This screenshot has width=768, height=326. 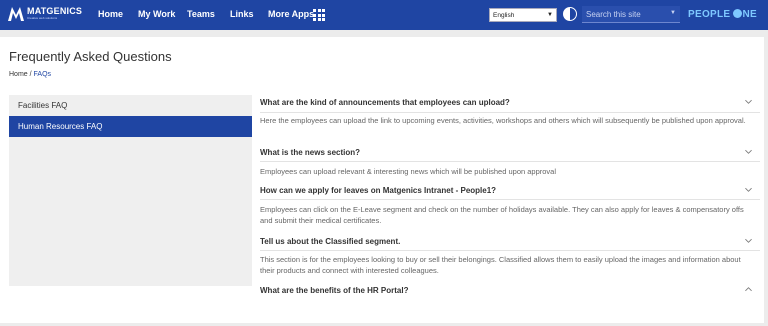 I want to click on faq-question: Tell us about the Classified segment., so click(x=510, y=241).